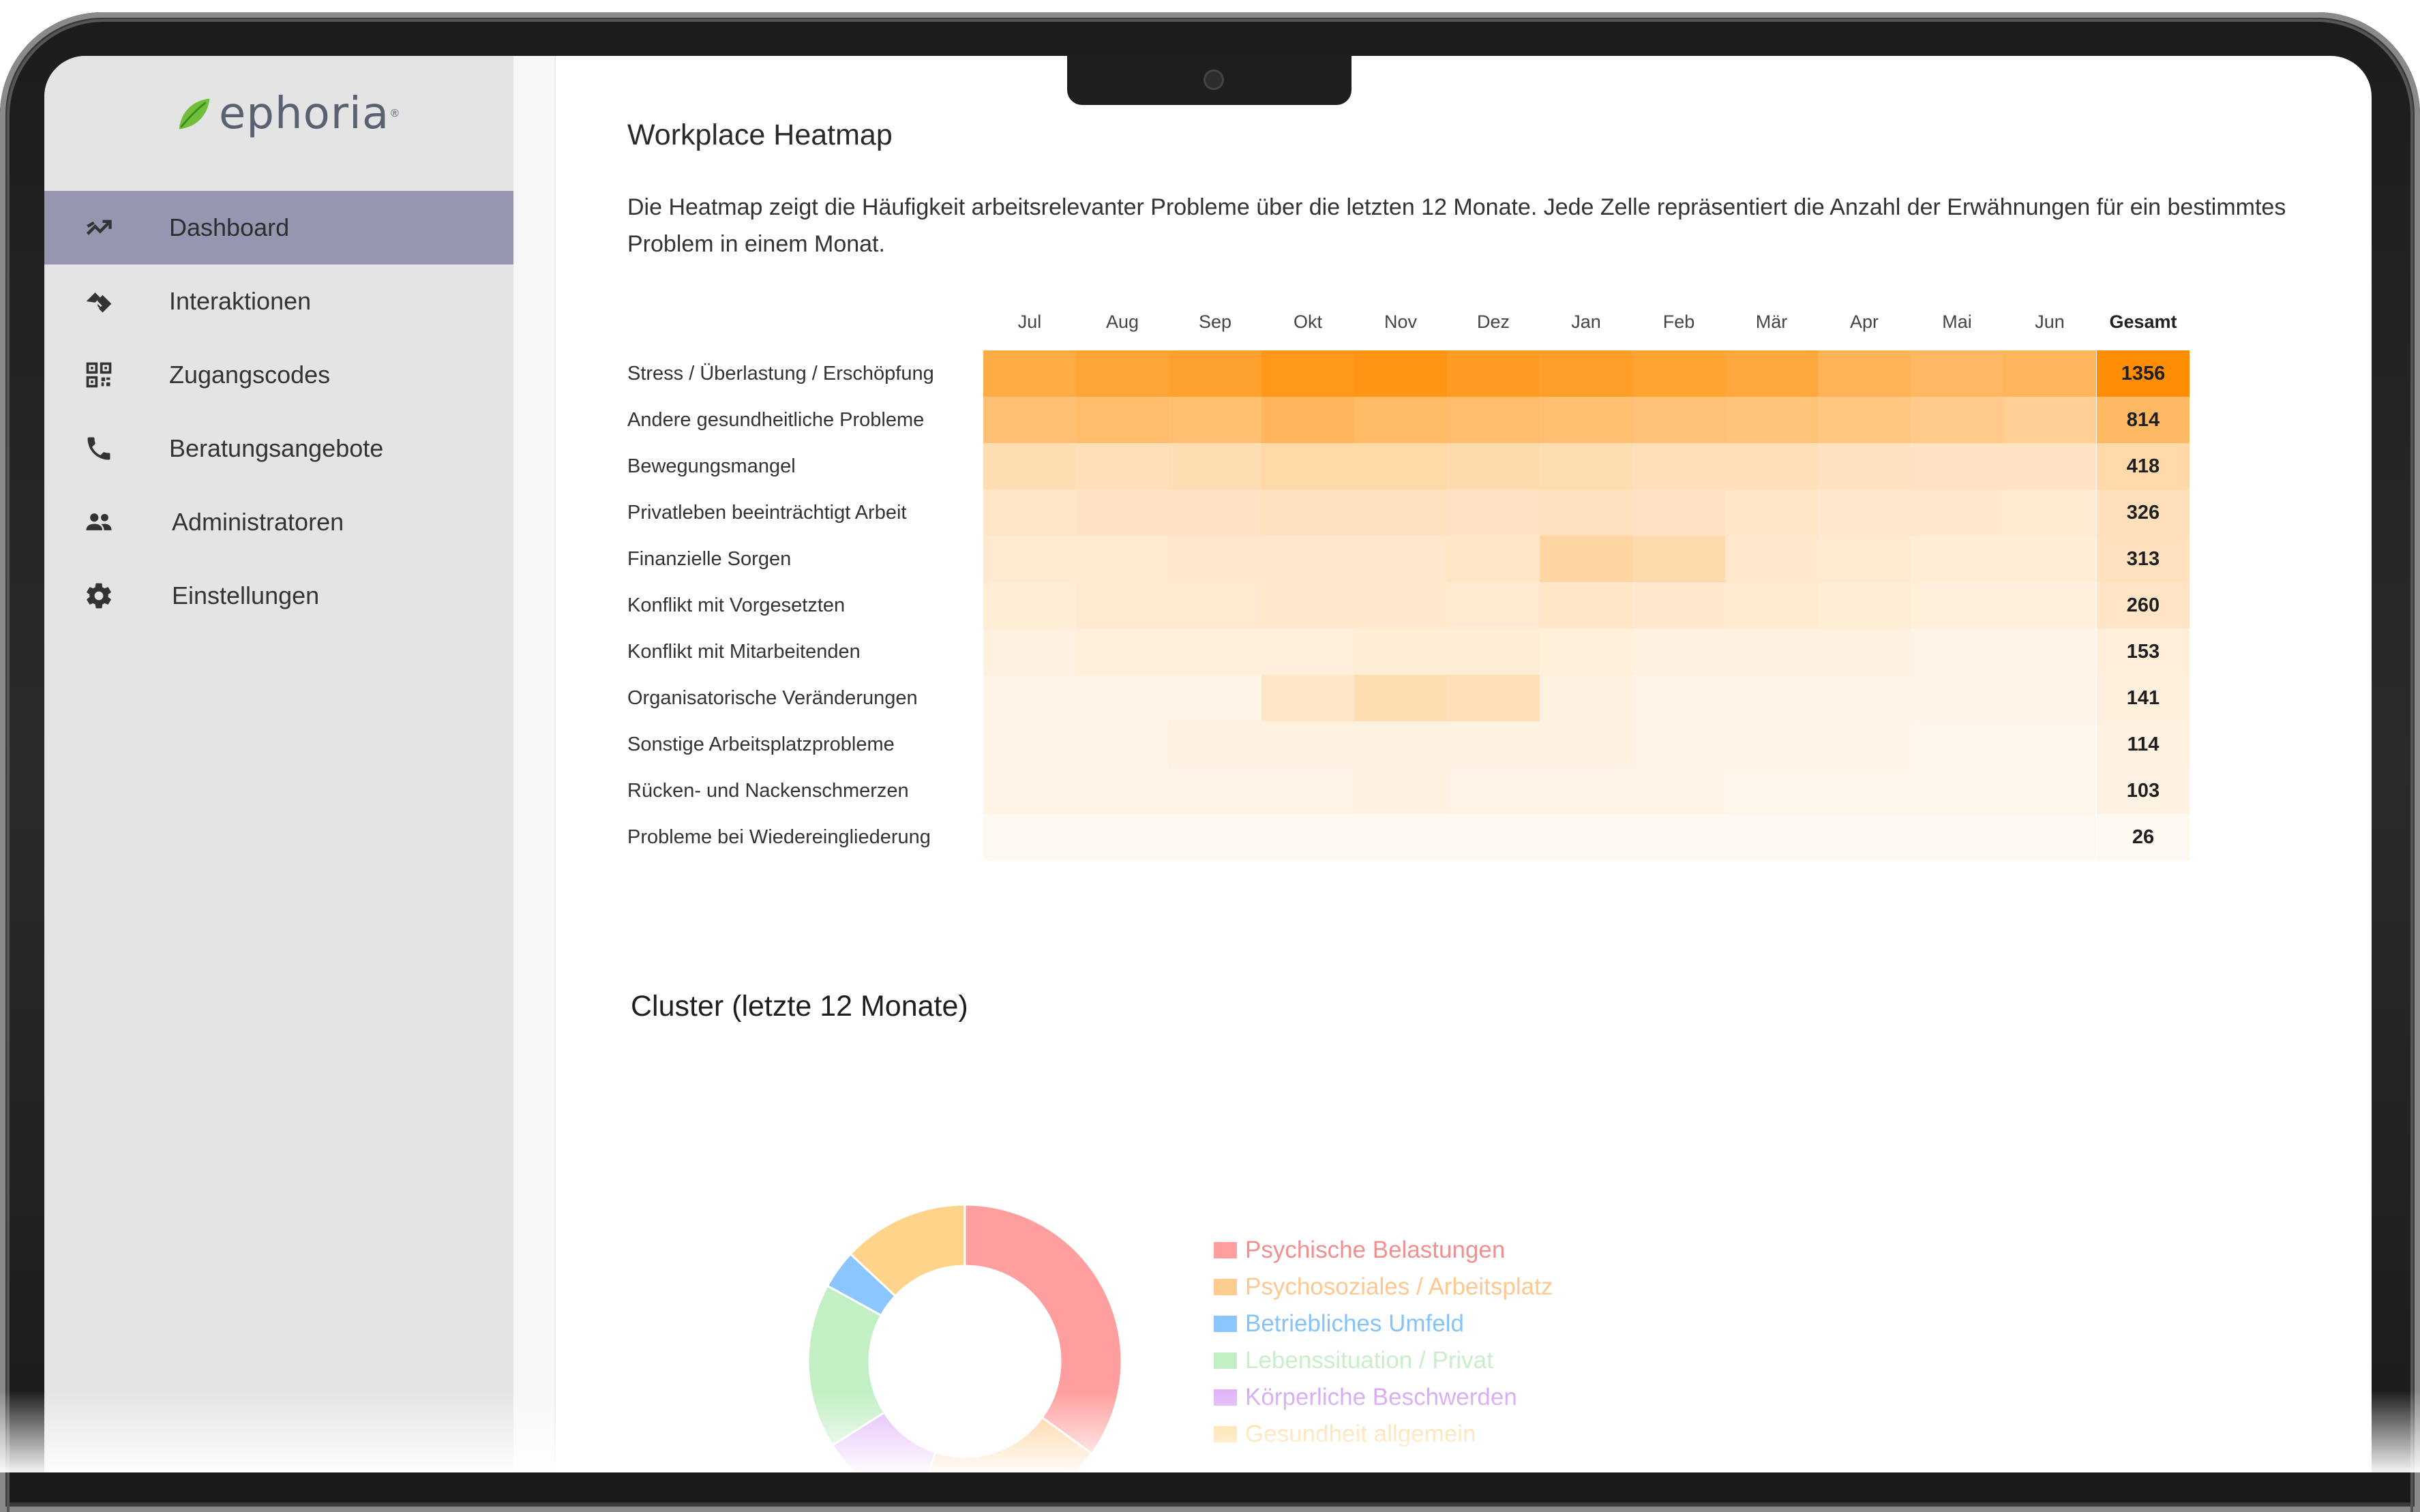 The image size is (2420, 1512). What do you see at coordinates (278, 227) in the screenshot?
I see `sidebar-item-dashboard: Dashboard` at bounding box center [278, 227].